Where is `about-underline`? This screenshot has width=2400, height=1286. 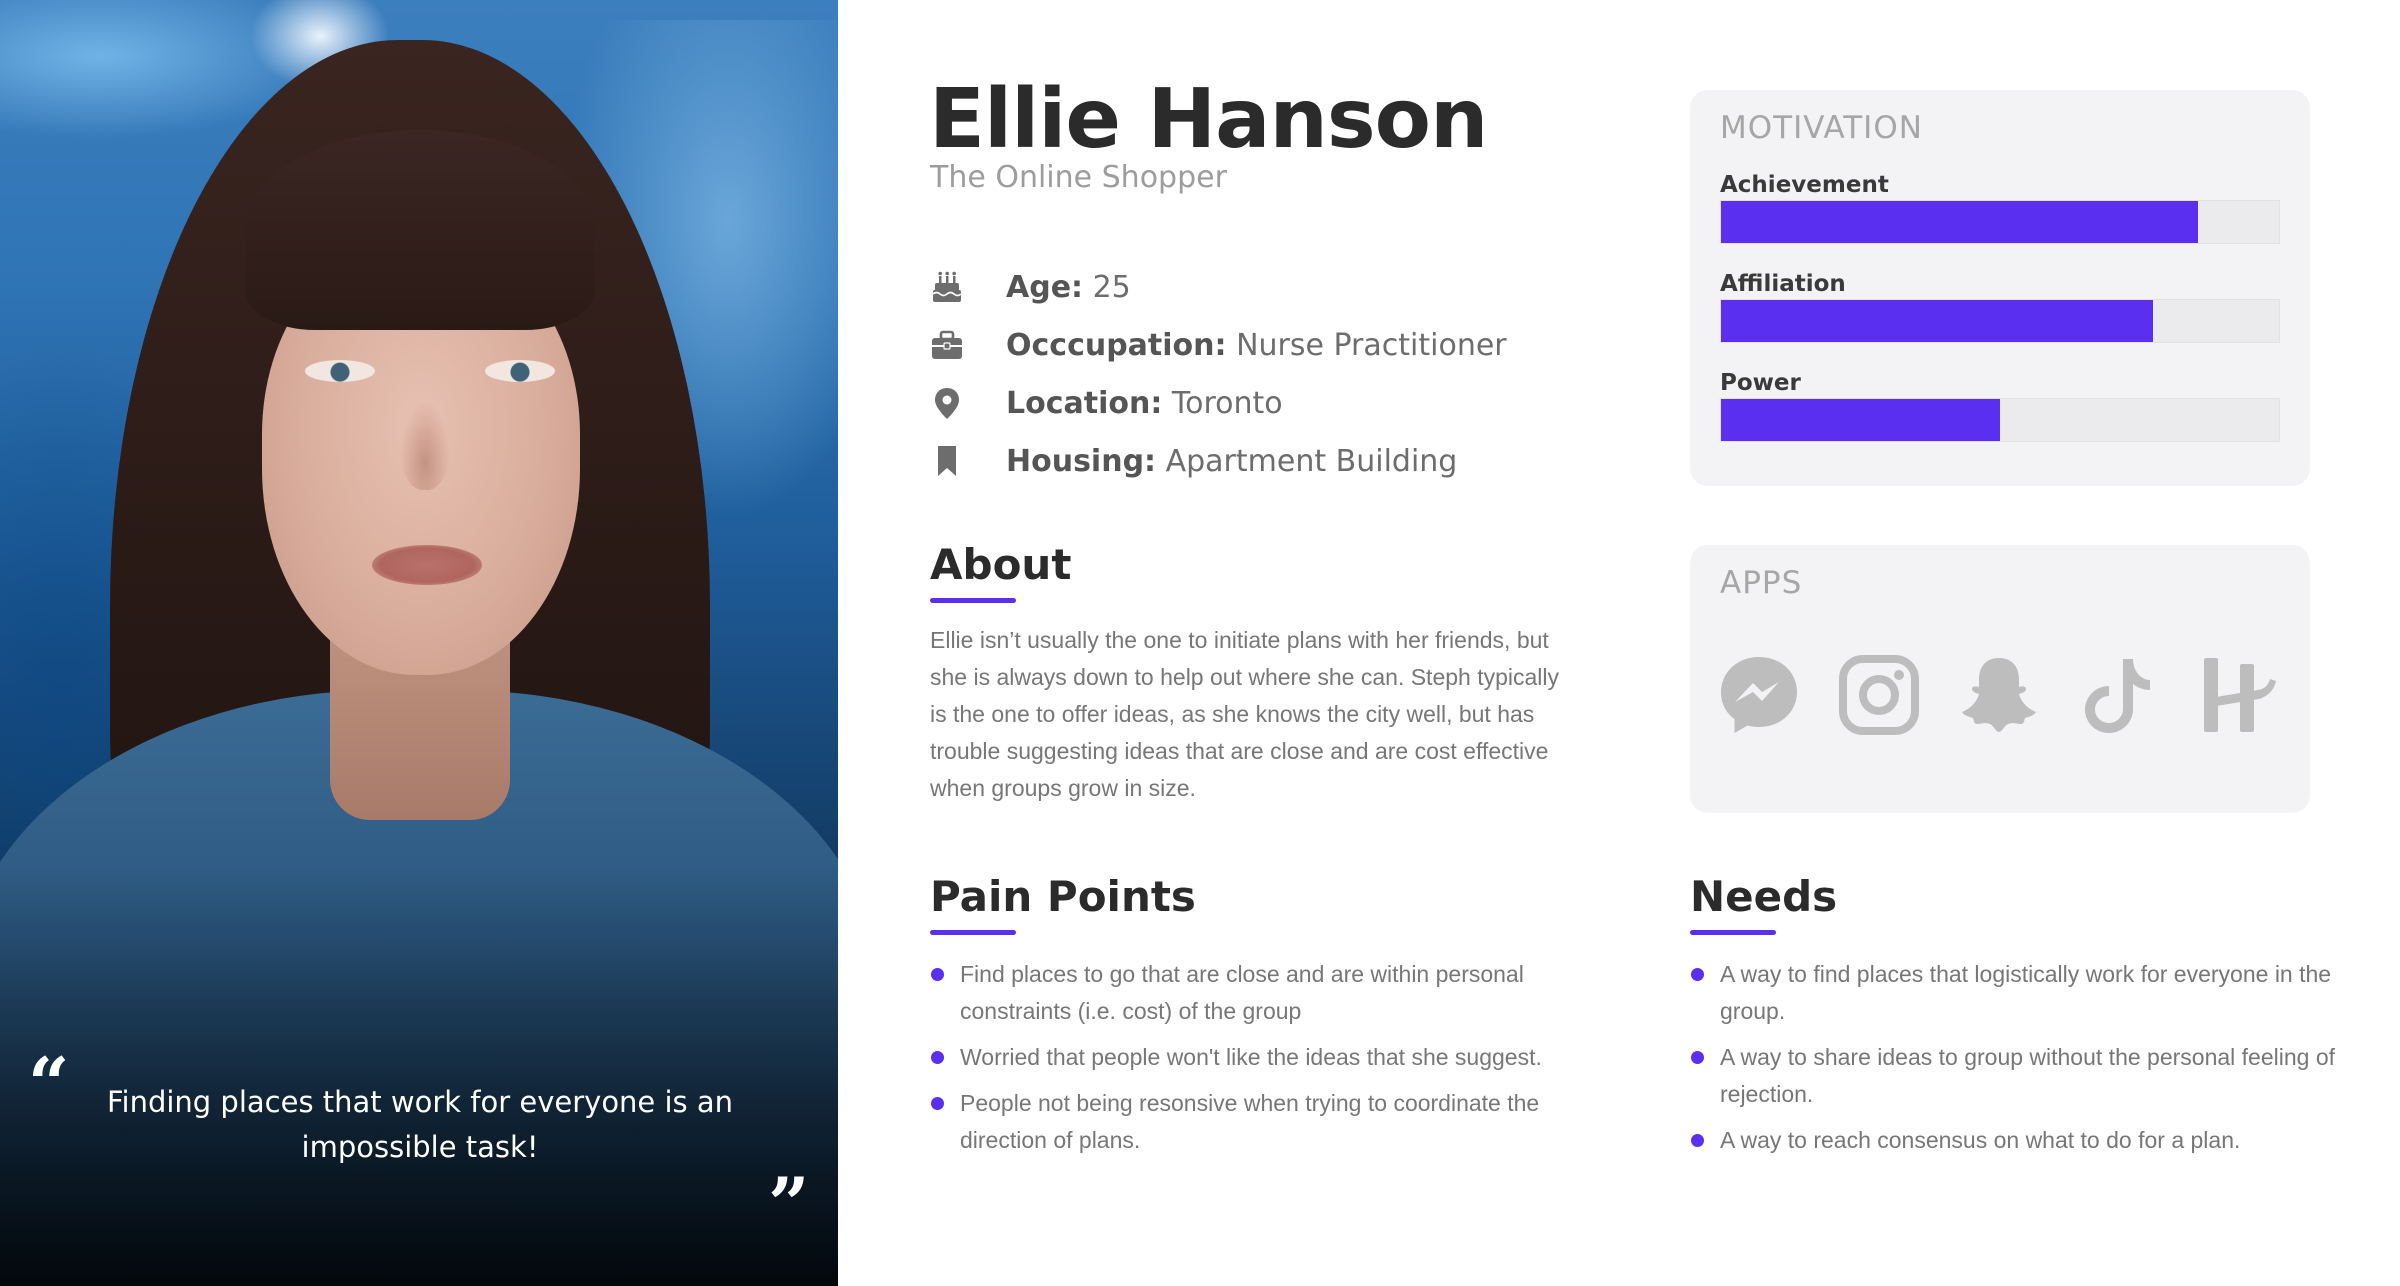 about-underline is located at coordinates (973, 600).